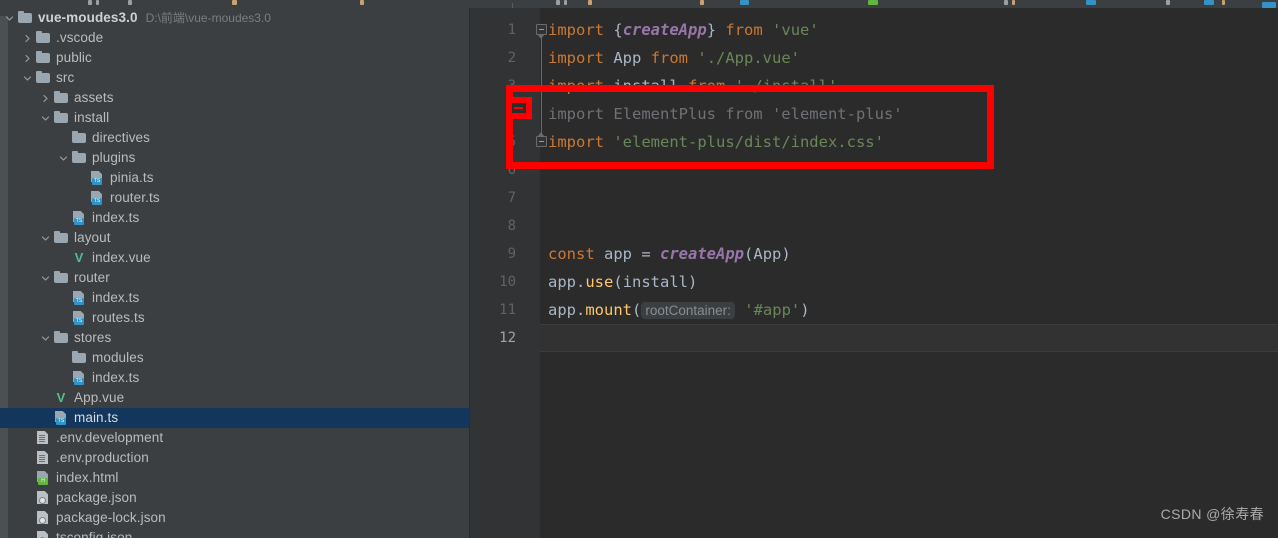 The width and height of the screenshot is (1278, 538). What do you see at coordinates (493, 86) in the screenshot?
I see `line-number: 3` at bounding box center [493, 86].